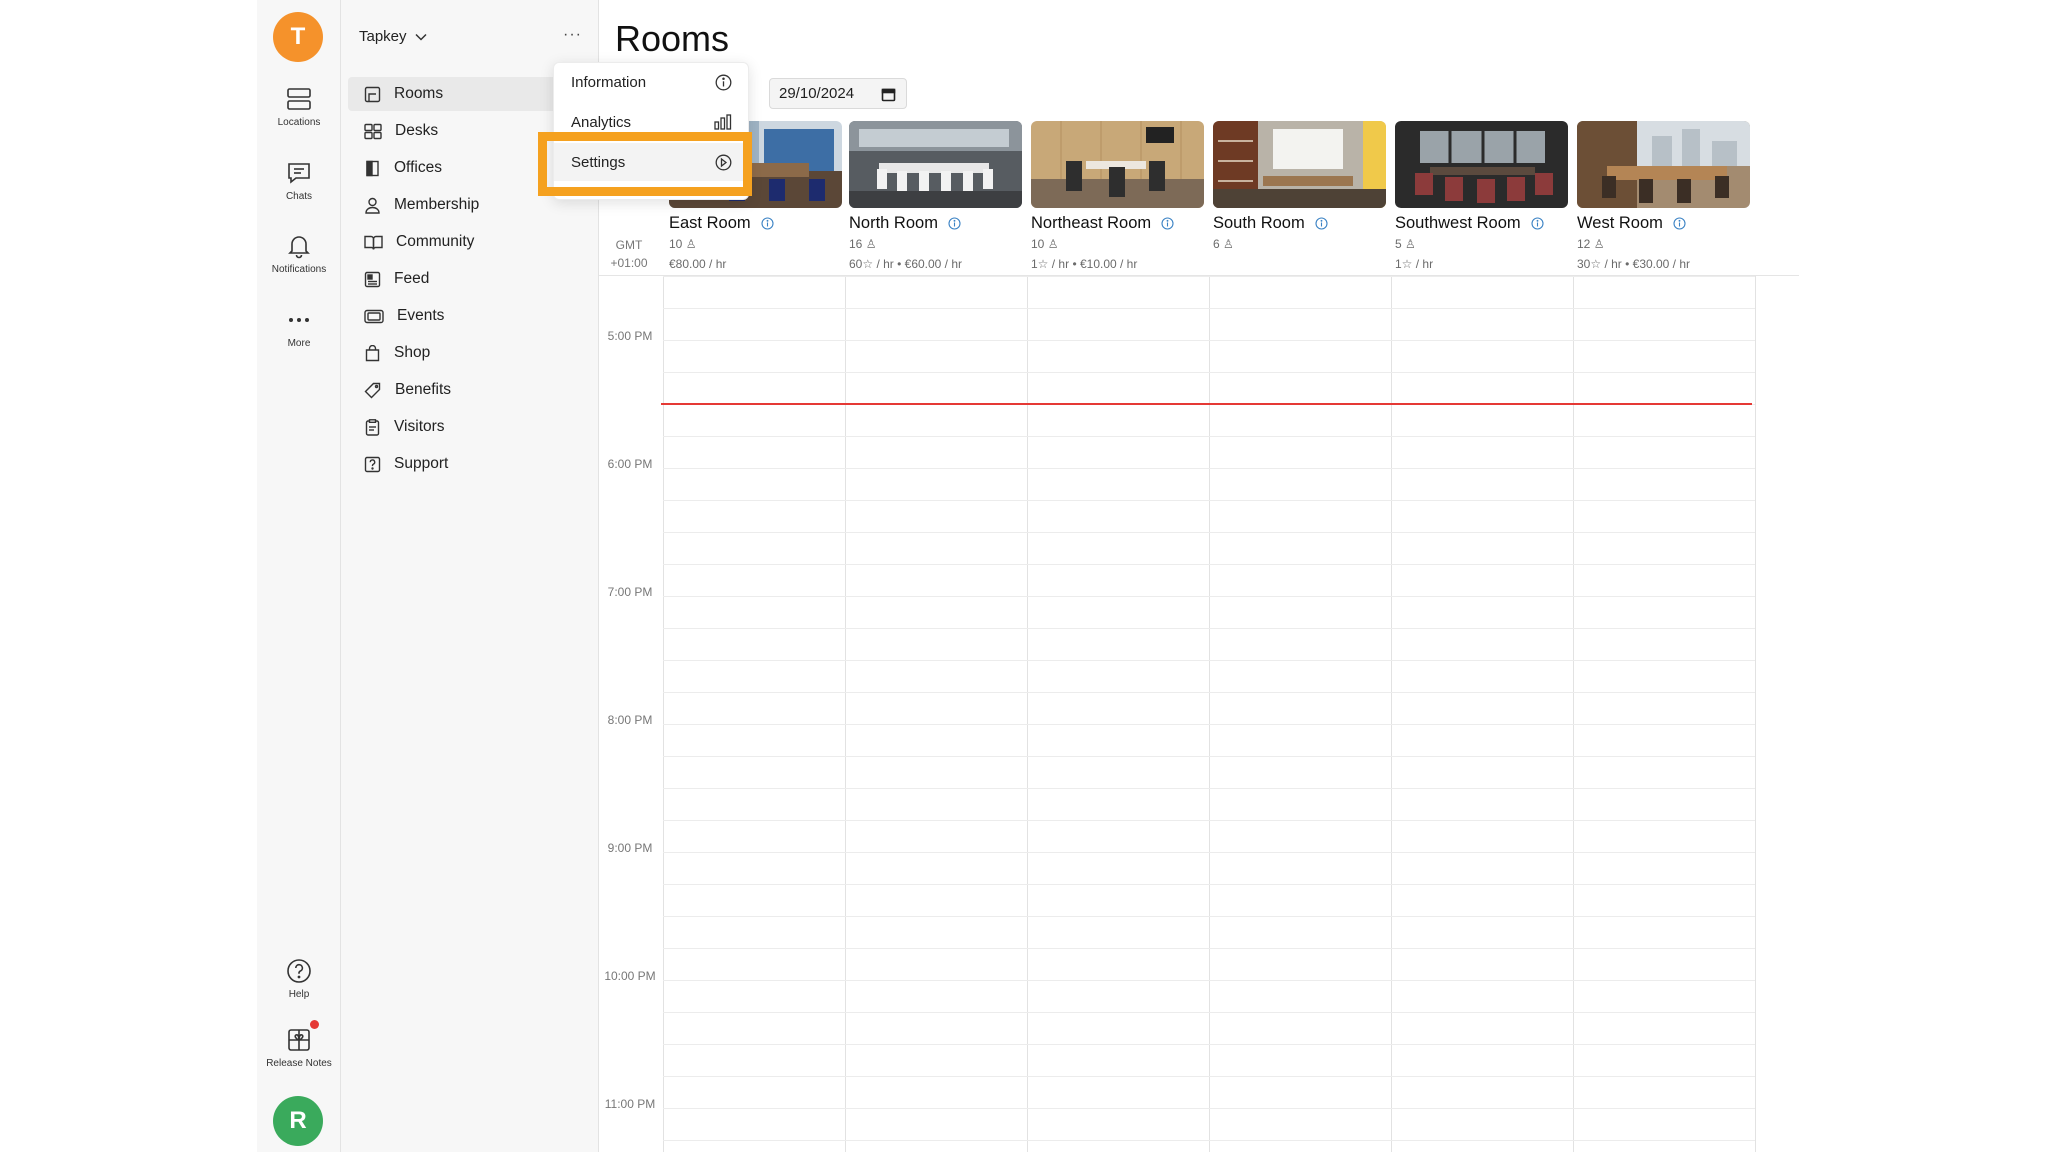 This screenshot has height=1152, width=2048. Describe the element at coordinates (469, 464) in the screenshot. I see `nav-item-support: Support` at that location.